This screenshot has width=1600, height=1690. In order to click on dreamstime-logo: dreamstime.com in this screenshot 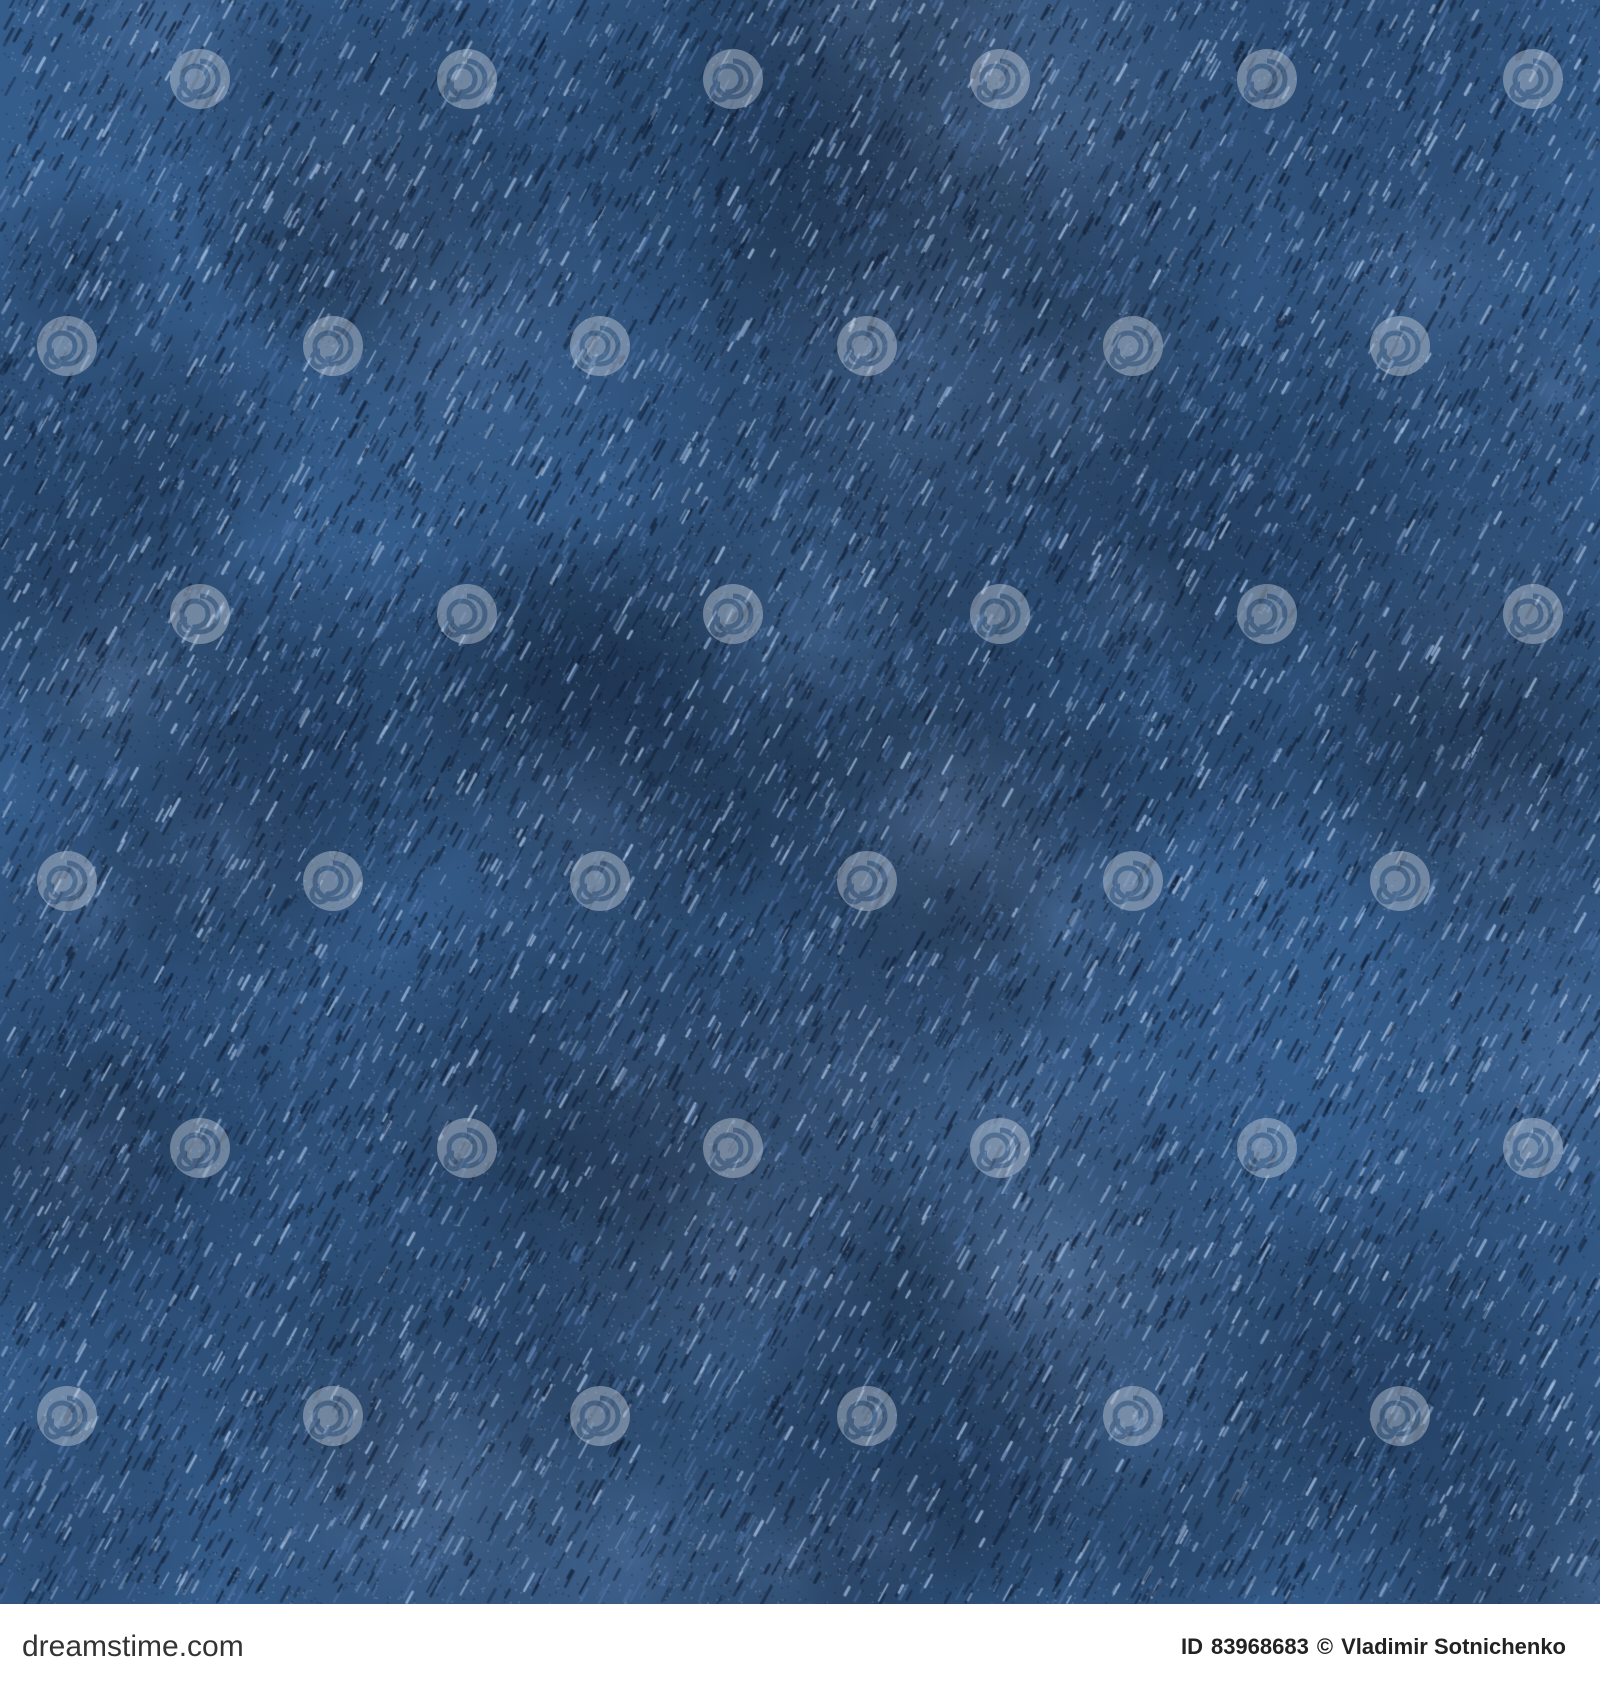, I will do `click(156, 1646)`.